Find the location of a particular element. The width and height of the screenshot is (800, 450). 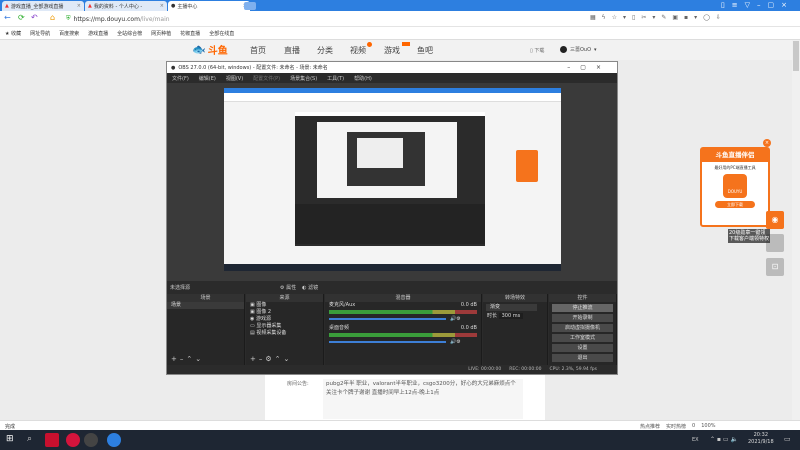

bookmark-item: 花椒直播 is located at coordinates (190, 33).